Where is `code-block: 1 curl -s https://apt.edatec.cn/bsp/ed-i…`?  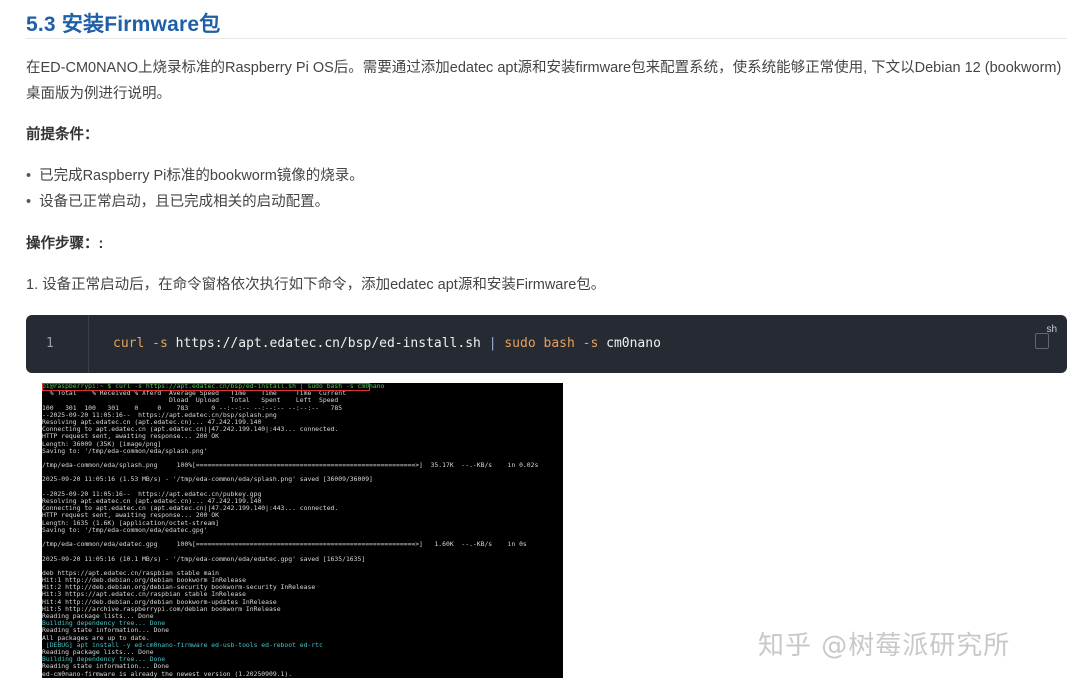 code-block: 1 curl -s https://apt.edatec.cn/bsp/ed-i… is located at coordinates (546, 344).